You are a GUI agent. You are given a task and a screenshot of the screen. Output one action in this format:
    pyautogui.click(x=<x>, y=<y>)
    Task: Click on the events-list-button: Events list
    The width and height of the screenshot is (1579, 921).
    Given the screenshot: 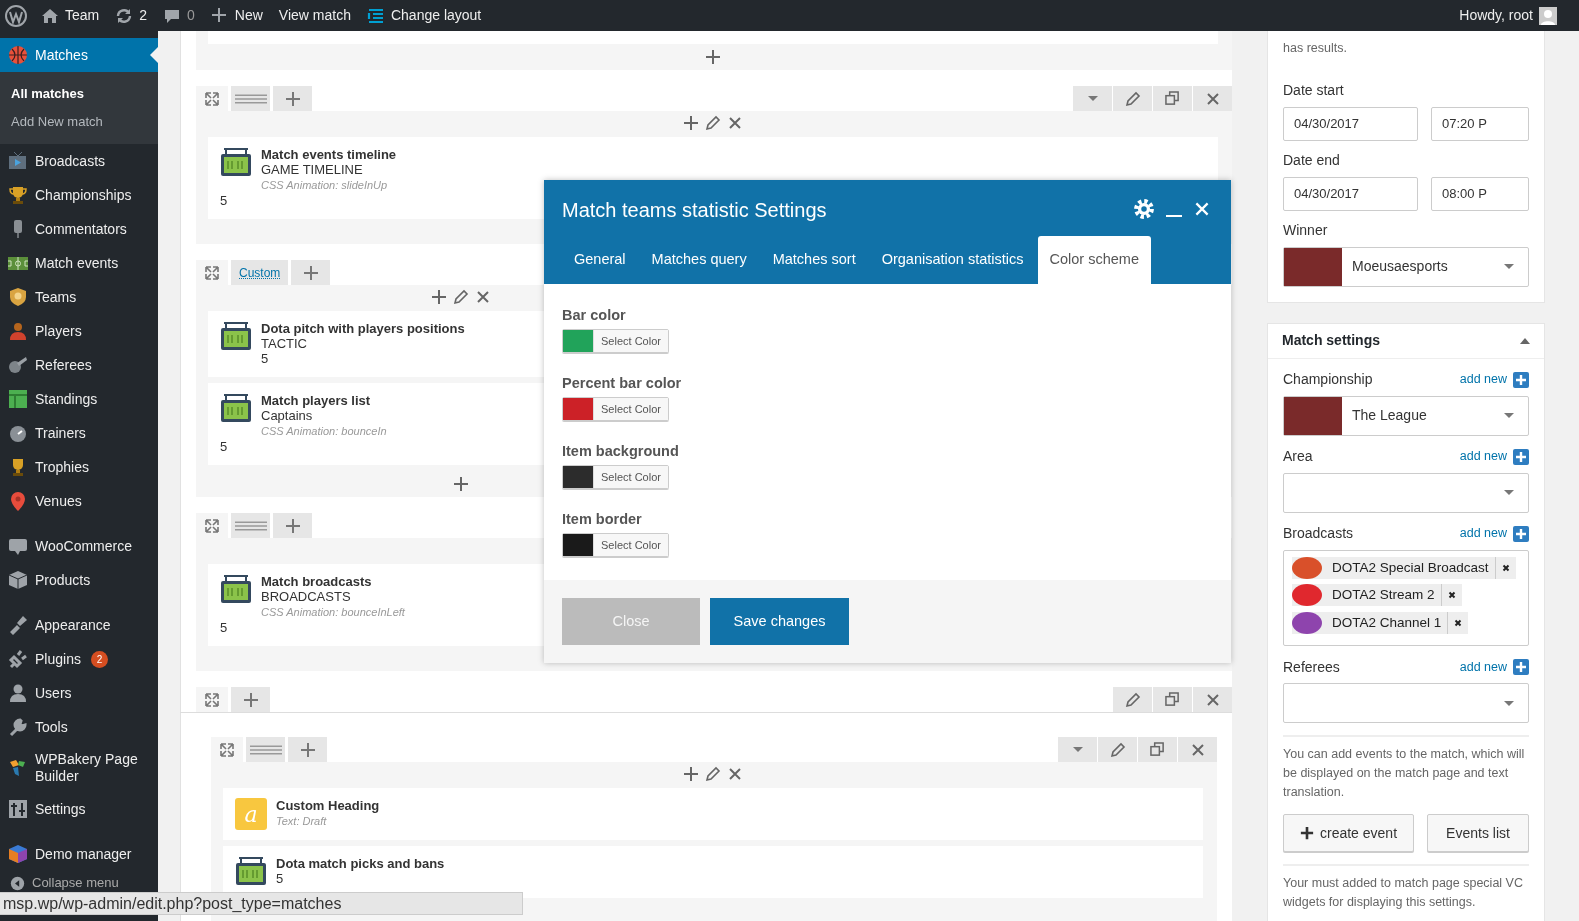 What is the action you would take?
    pyautogui.click(x=1478, y=833)
    